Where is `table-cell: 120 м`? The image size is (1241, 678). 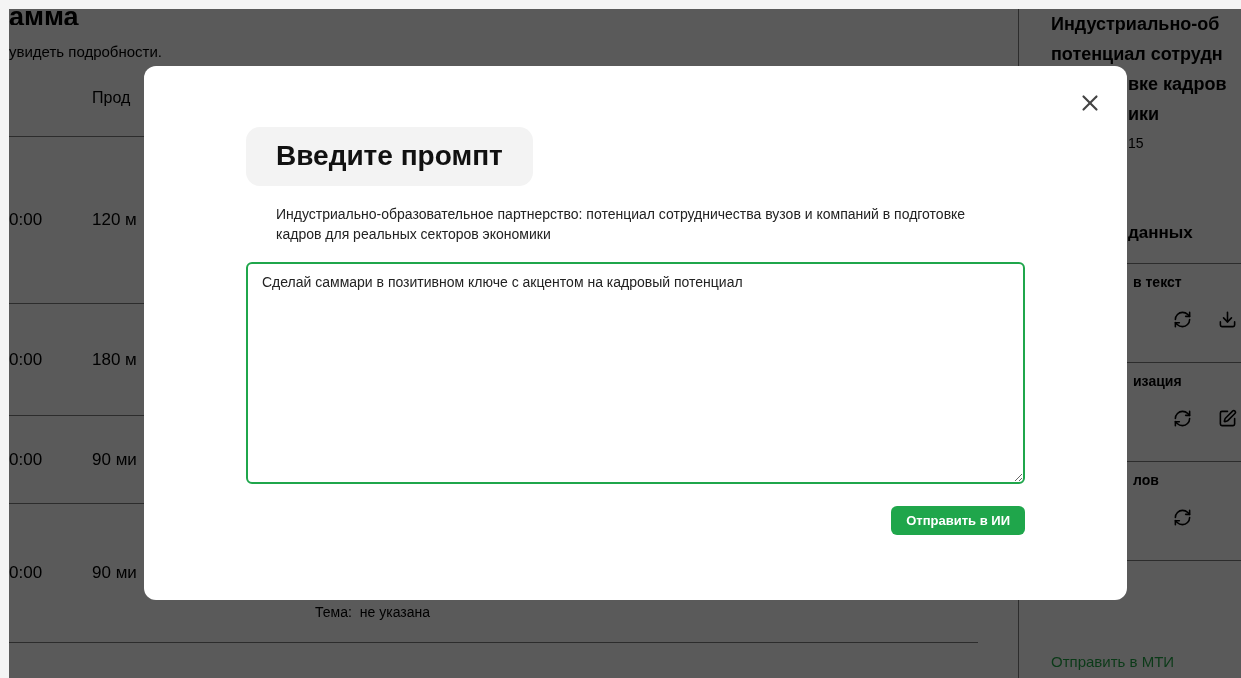
table-cell: 120 м is located at coordinates (114, 220).